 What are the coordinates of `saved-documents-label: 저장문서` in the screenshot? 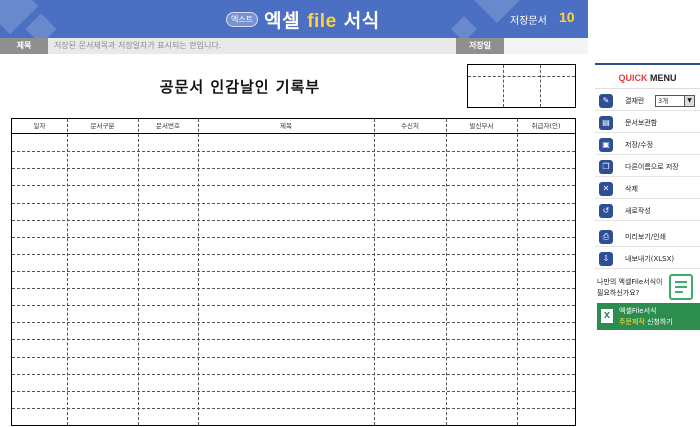 It's located at (528, 21).